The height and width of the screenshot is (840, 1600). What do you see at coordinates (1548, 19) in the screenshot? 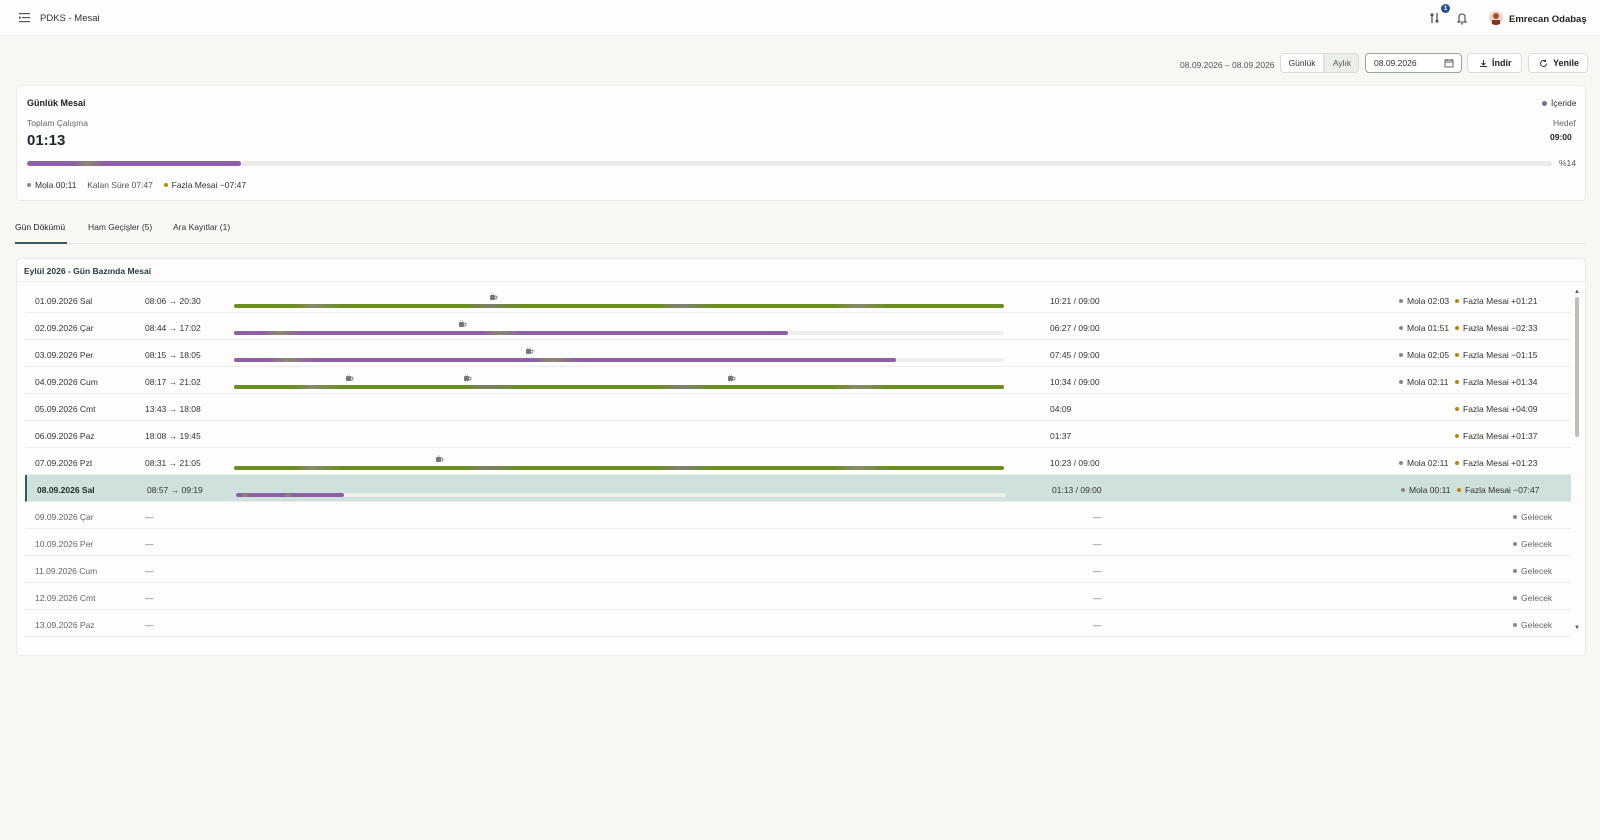
I see `user-name: Emrecan Odabaş` at bounding box center [1548, 19].